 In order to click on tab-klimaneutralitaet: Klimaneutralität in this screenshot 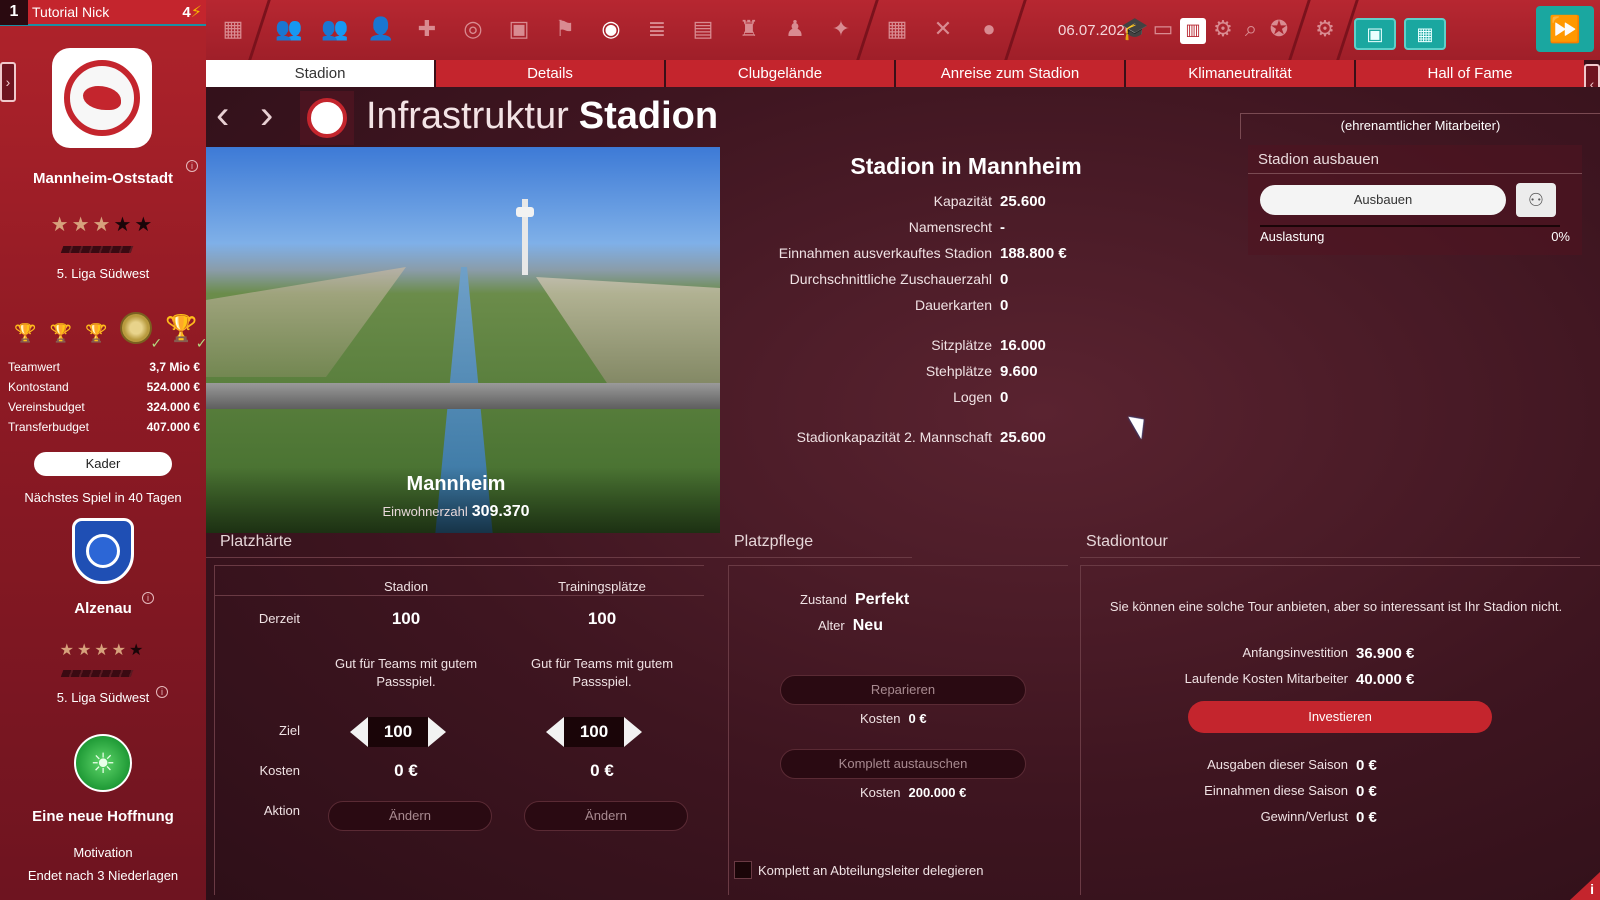, I will do `click(1240, 73)`.